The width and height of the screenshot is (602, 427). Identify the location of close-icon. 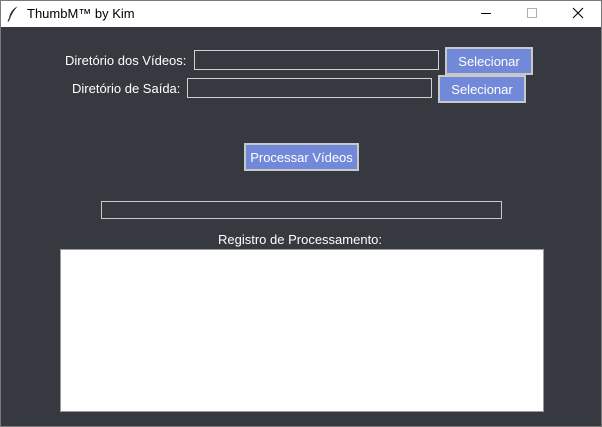
(578, 14).